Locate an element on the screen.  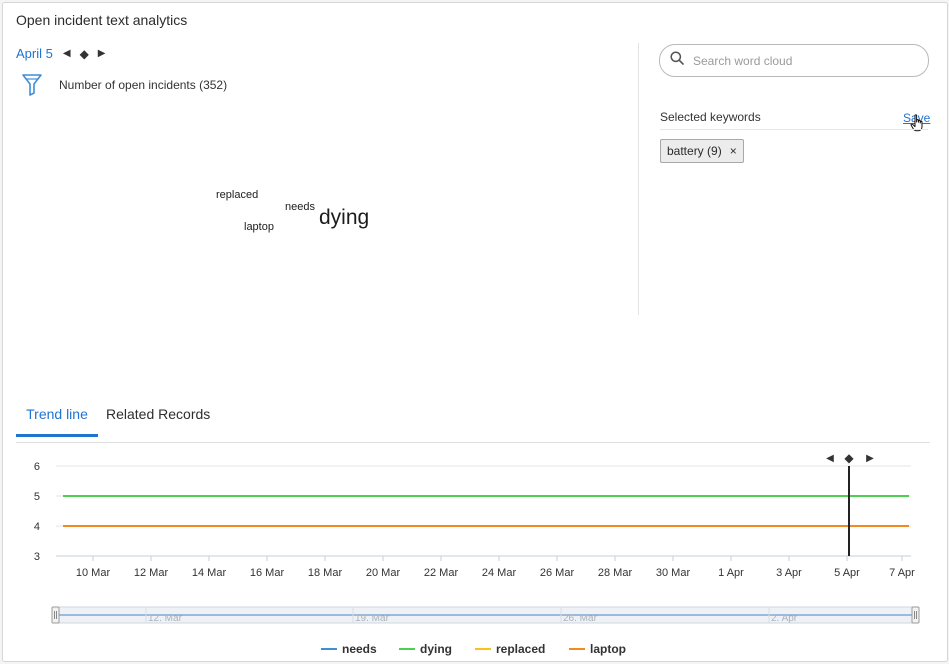
remove-keyword-icon: × is located at coordinates (733, 151).